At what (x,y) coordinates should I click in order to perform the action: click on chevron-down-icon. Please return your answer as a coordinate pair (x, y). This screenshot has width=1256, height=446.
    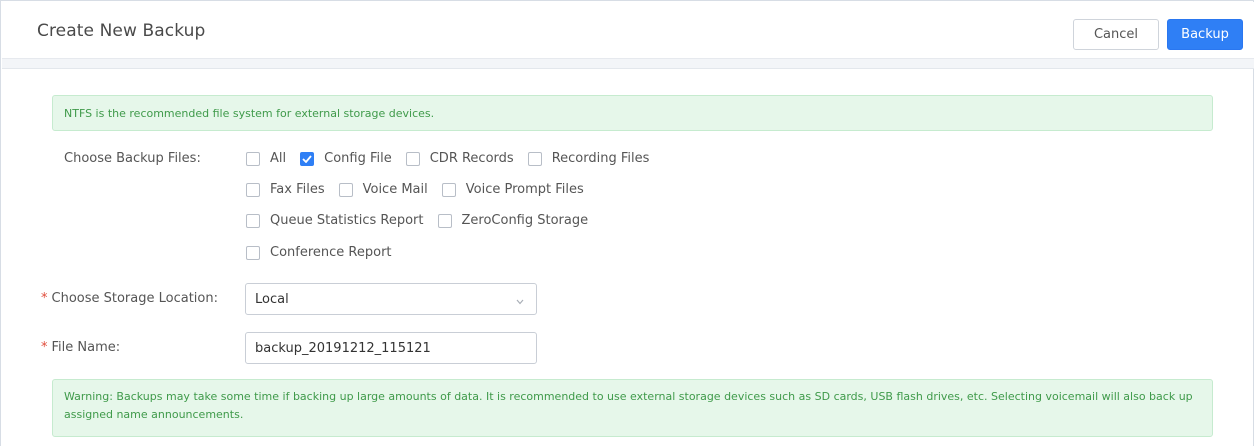
    Looking at the image, I should click on (520, 301).